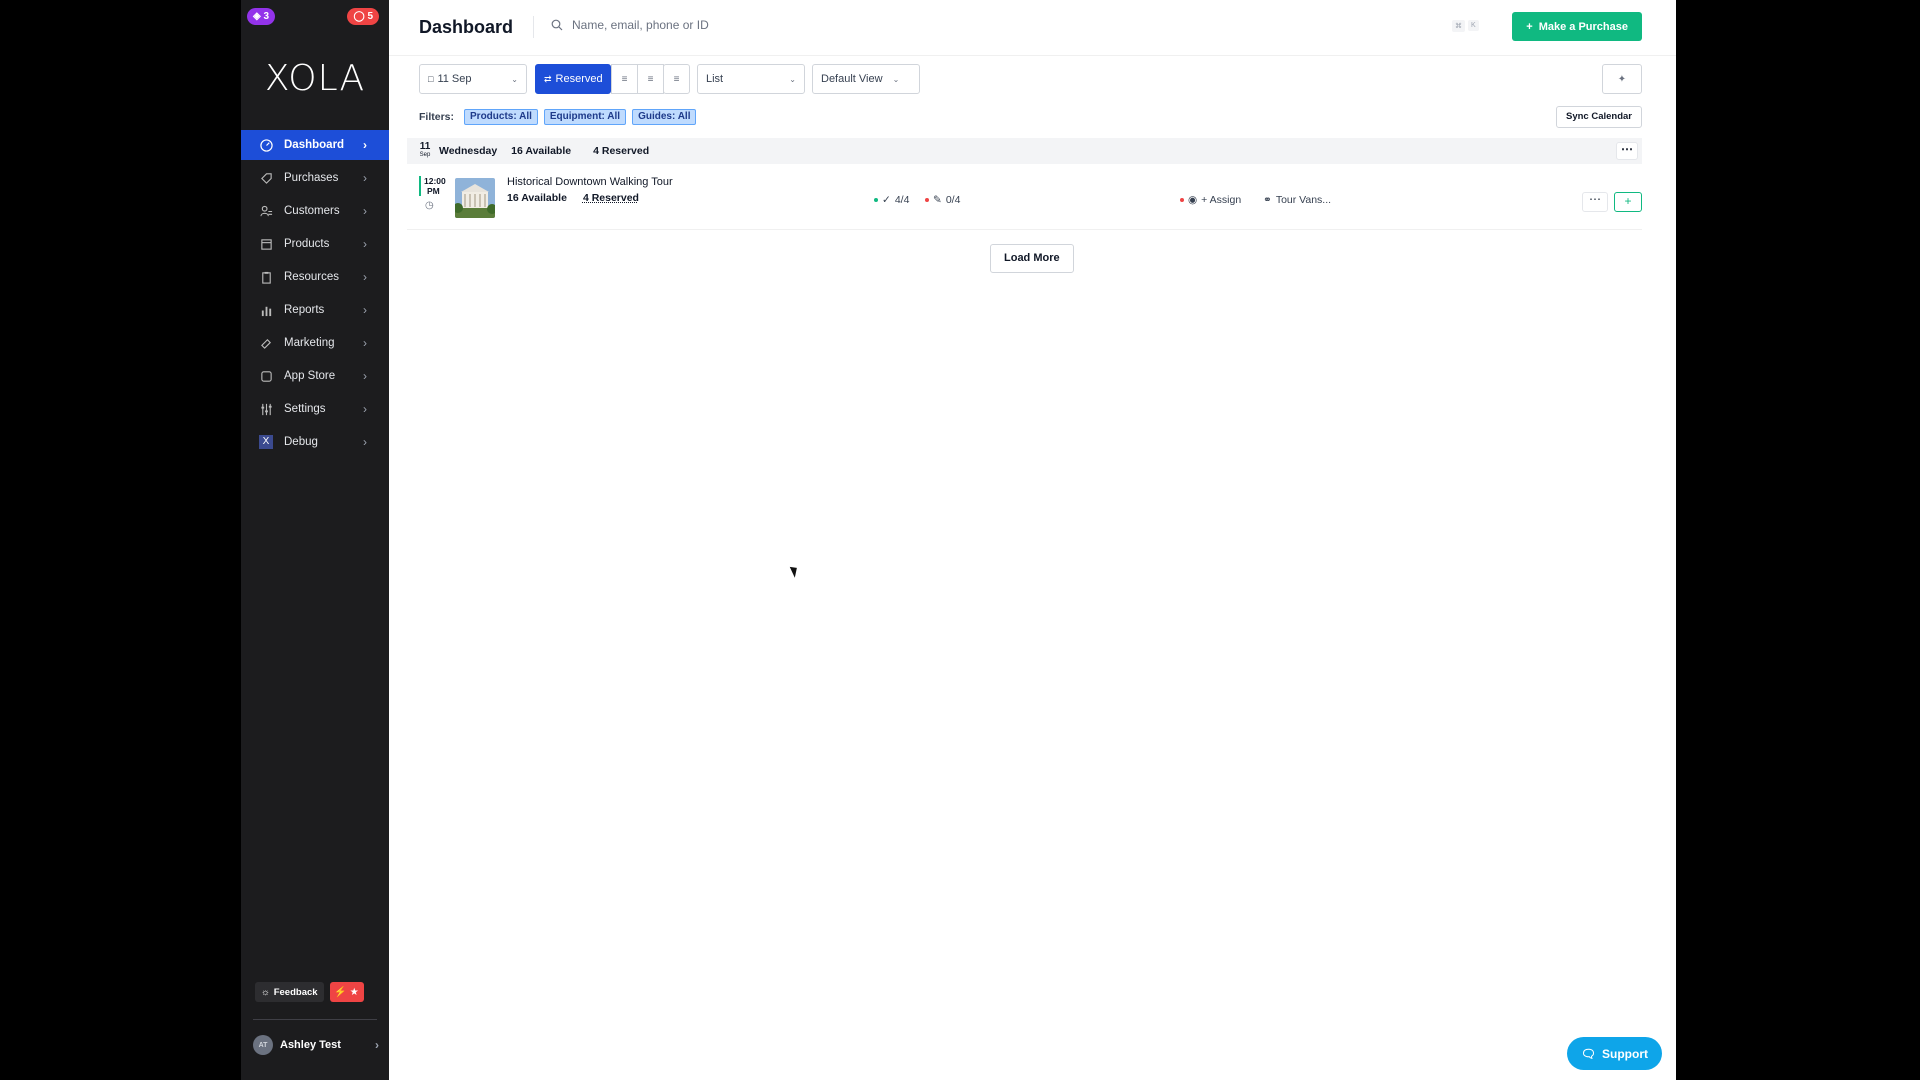  Describe the element at coordinates (363, 16) in the screenshot. I see `alert-badge: ◯ 5` at that location.